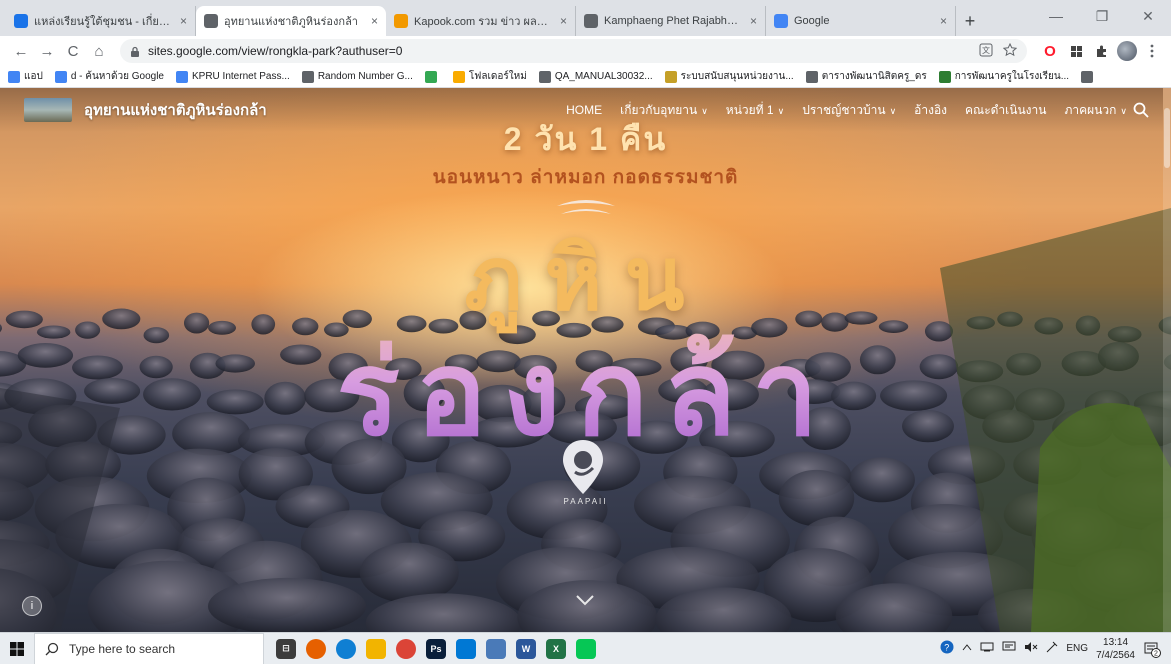 The image size is (1171, 664). Describe the element at coordinates (109, 76) in the screenshot. I see `bookmark-item: d - ค้นหาด้วย Google` at that location.